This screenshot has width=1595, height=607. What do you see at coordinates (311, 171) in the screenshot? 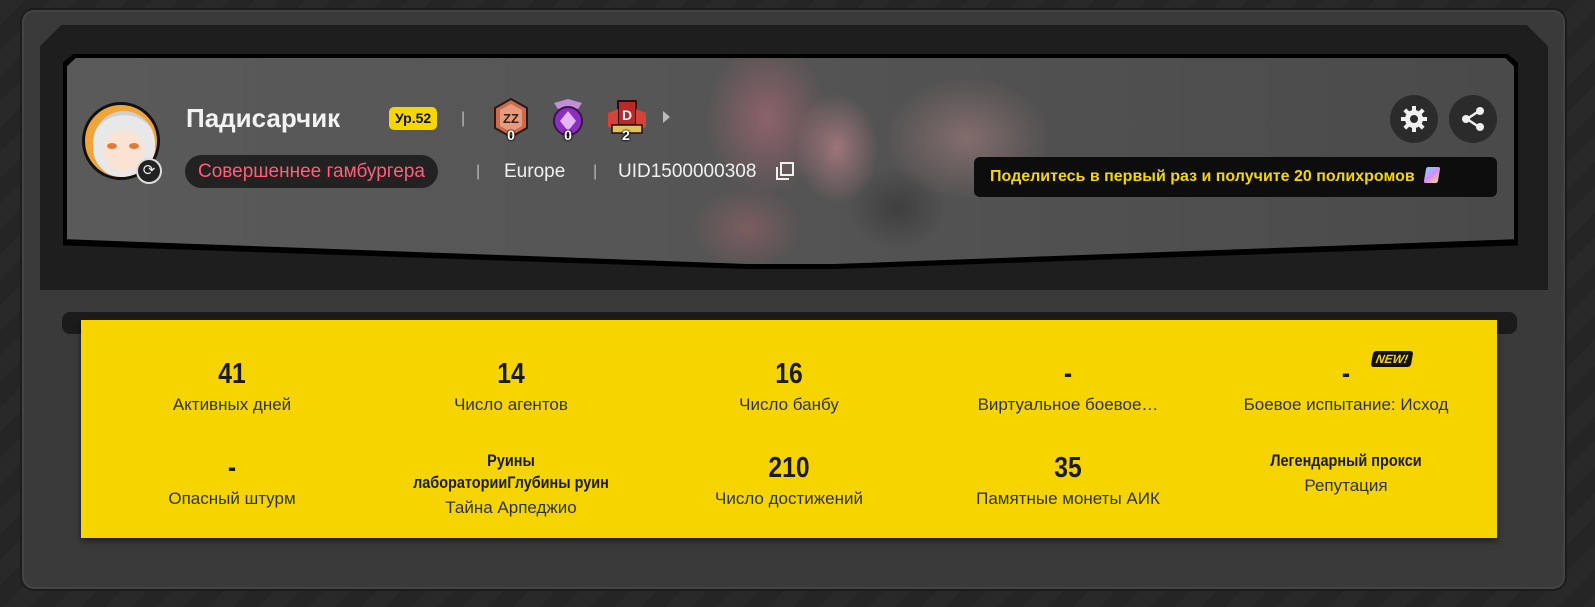
I see `player-title: Совершеннее гамбургера` at bounding box center [311, 171].